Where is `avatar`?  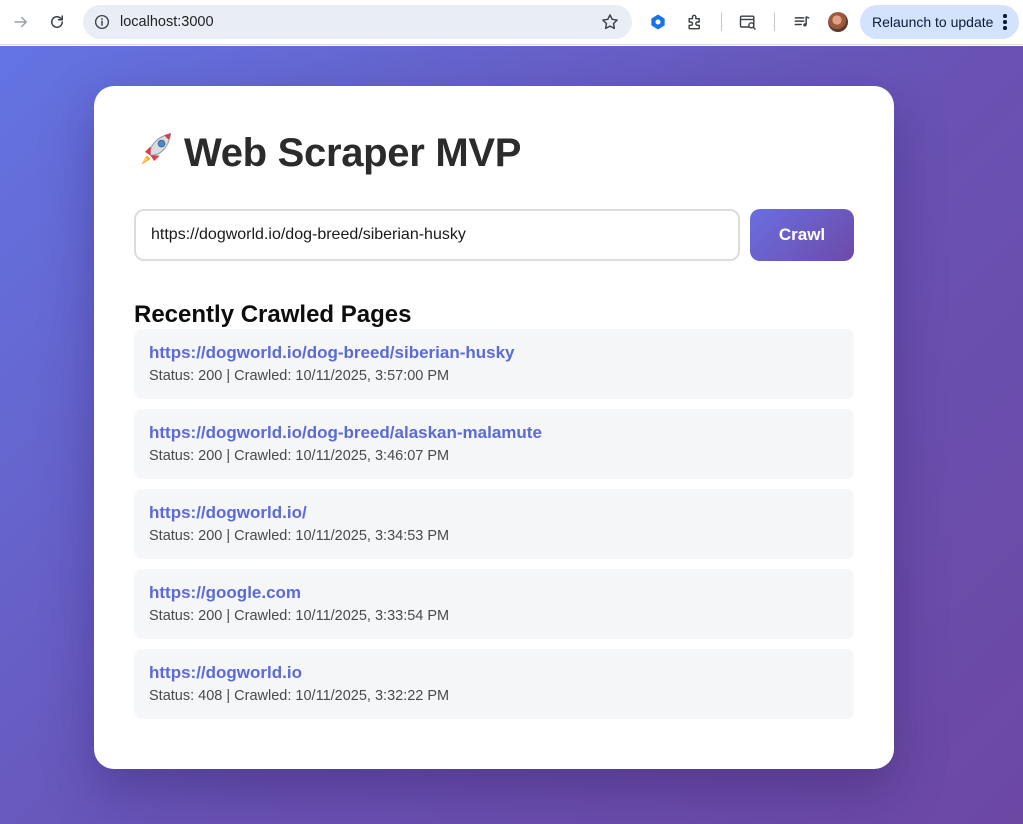
avatar is located at coordinates (838, 22).